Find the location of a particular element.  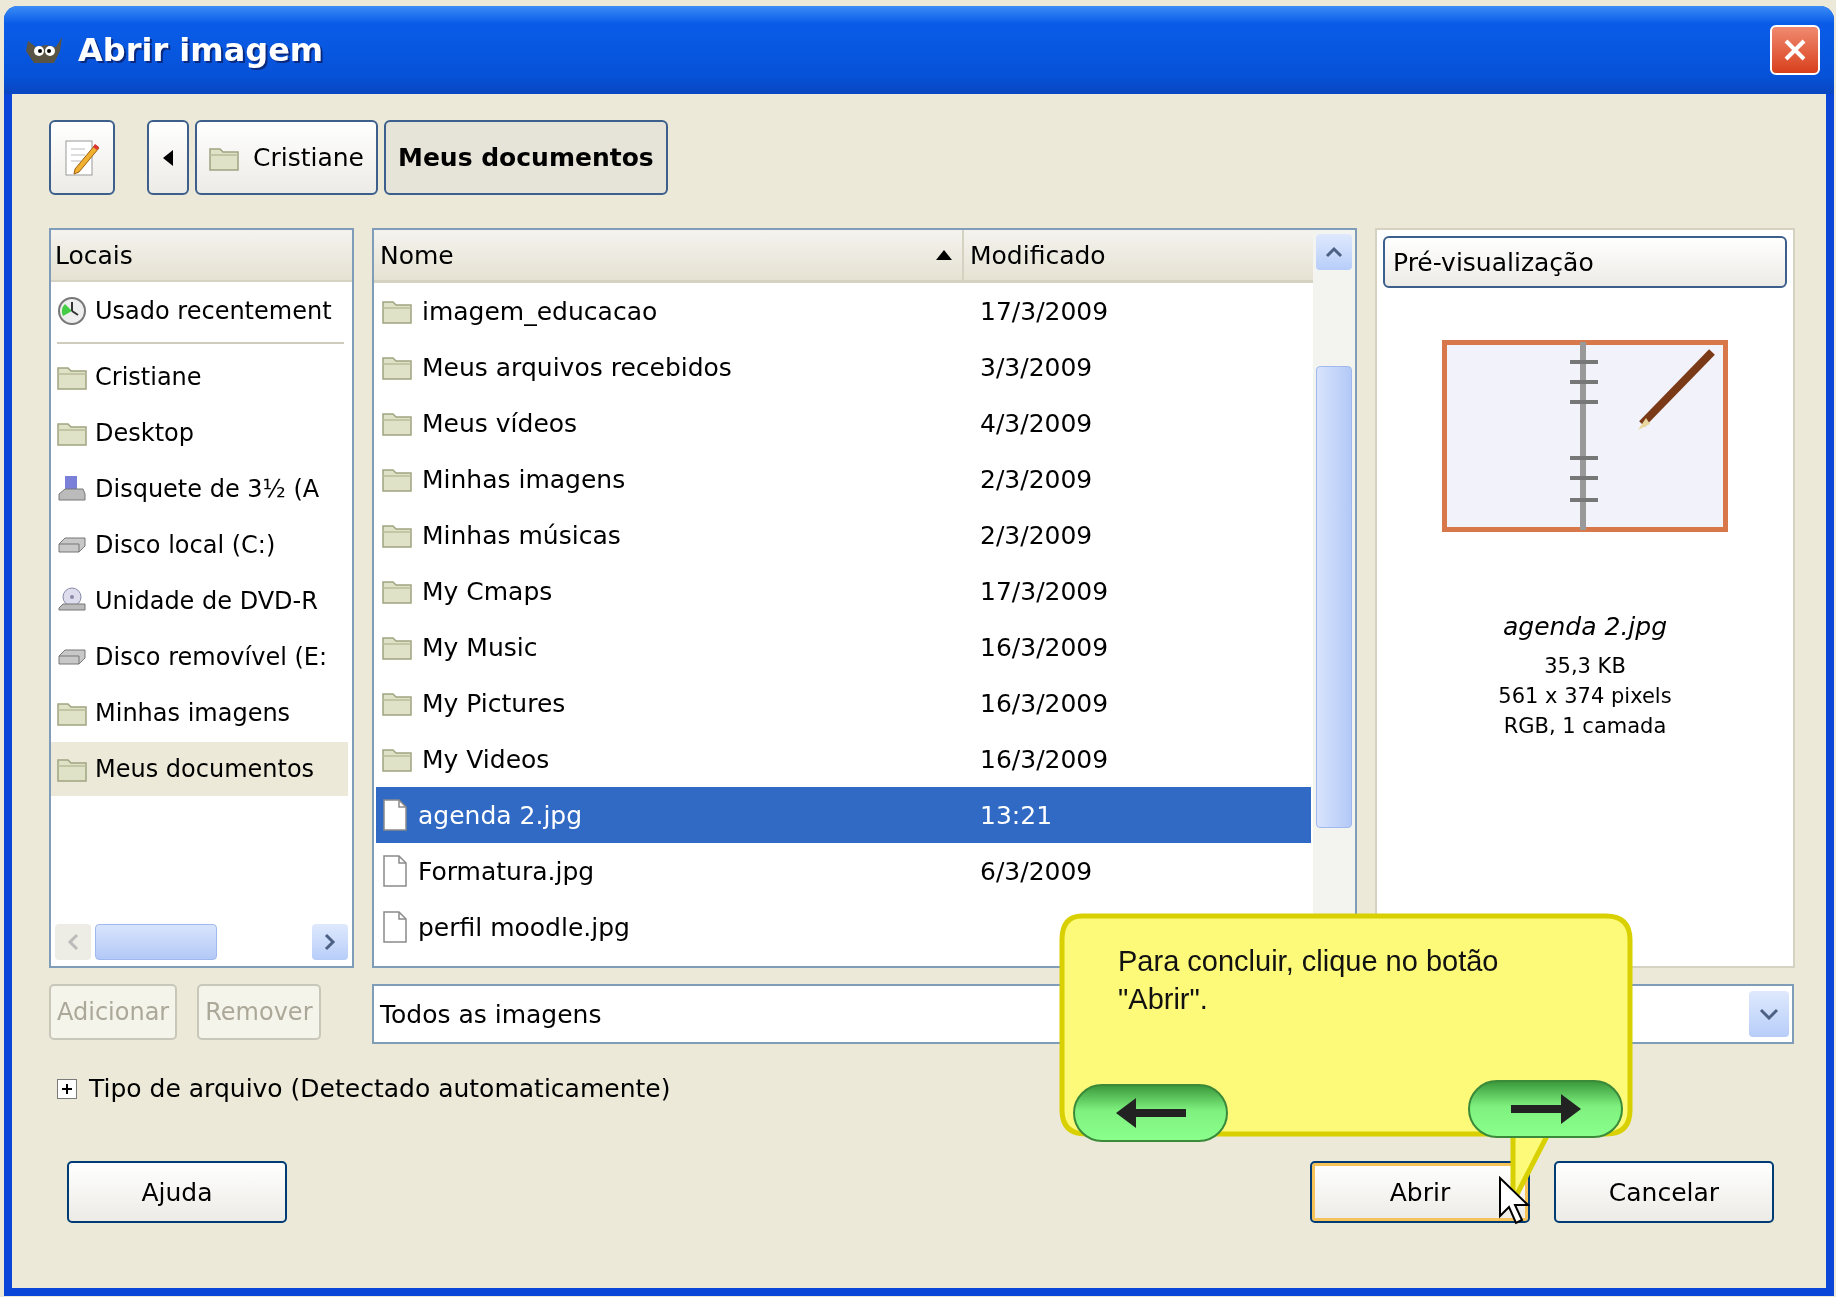

modified-date: 13:21 is located at coordinates (1016, 815).